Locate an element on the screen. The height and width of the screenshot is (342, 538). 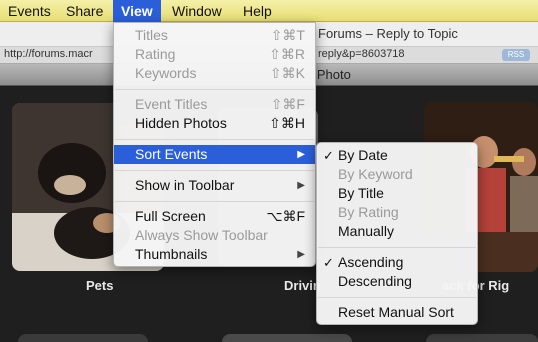
rss-icon: RSS is located at coordinates (516, 55).